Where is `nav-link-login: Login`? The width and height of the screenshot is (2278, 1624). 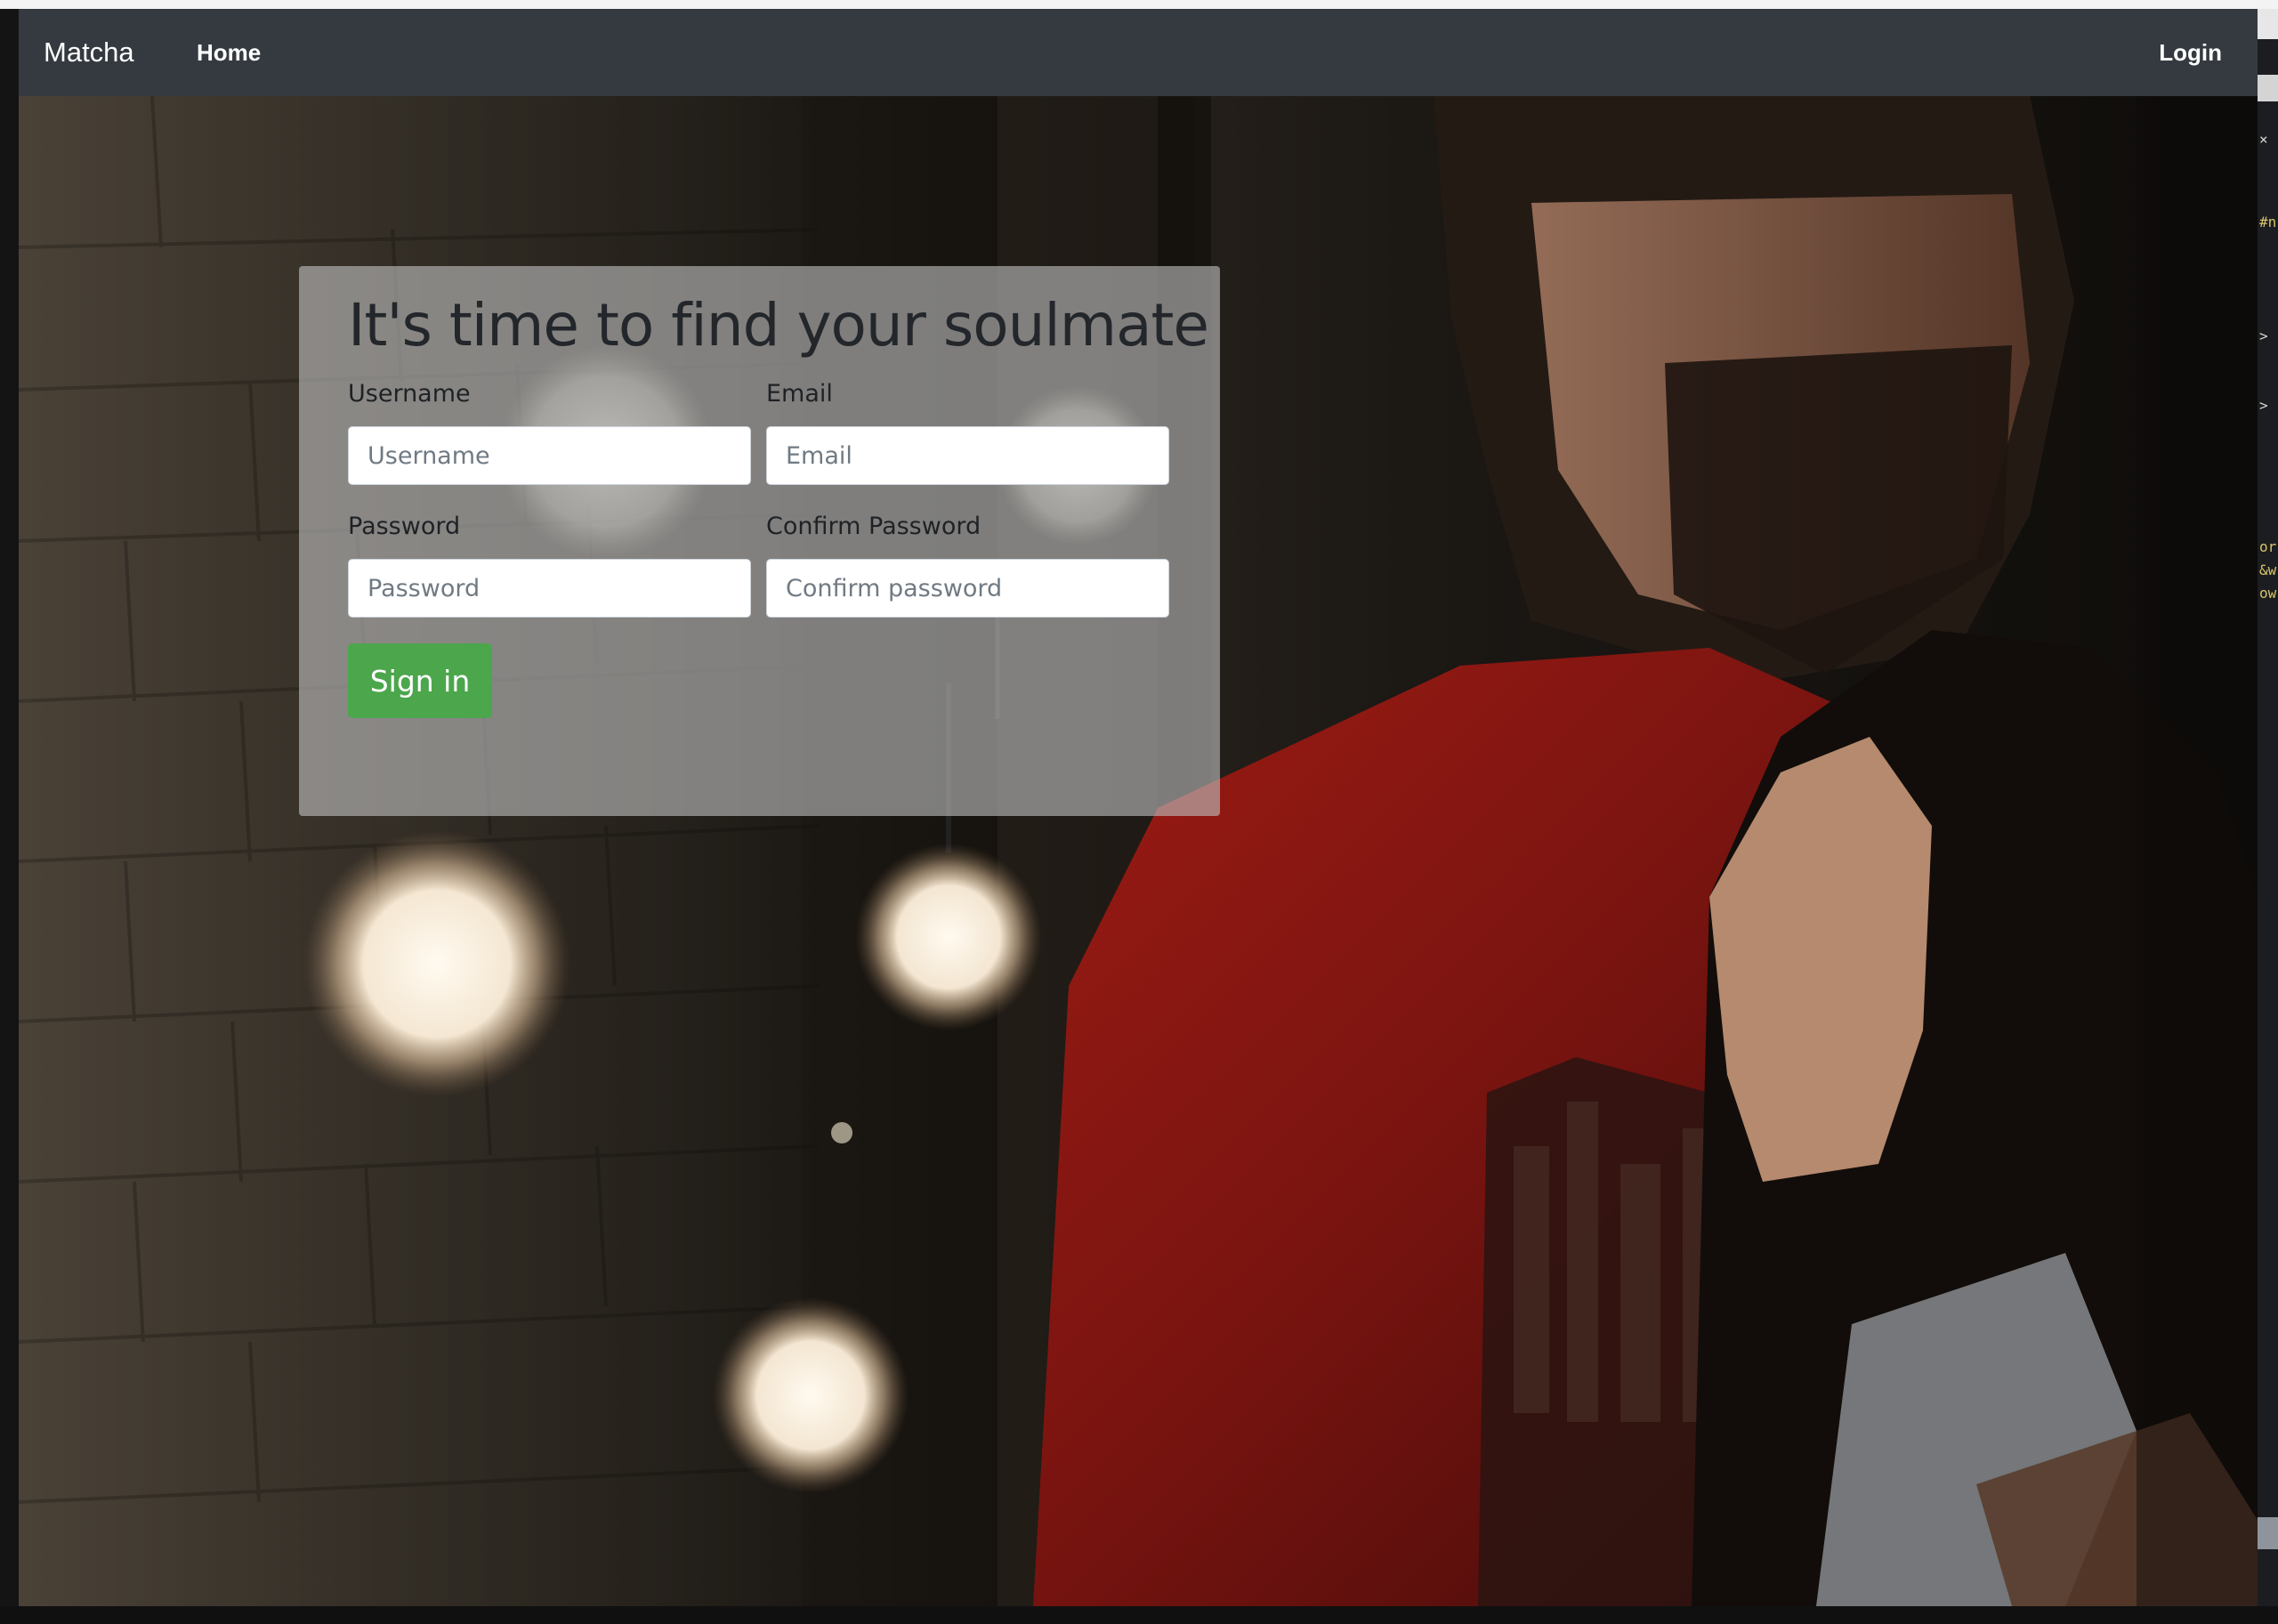 nav-link-login: Login is located at coordinates (2191, 52).